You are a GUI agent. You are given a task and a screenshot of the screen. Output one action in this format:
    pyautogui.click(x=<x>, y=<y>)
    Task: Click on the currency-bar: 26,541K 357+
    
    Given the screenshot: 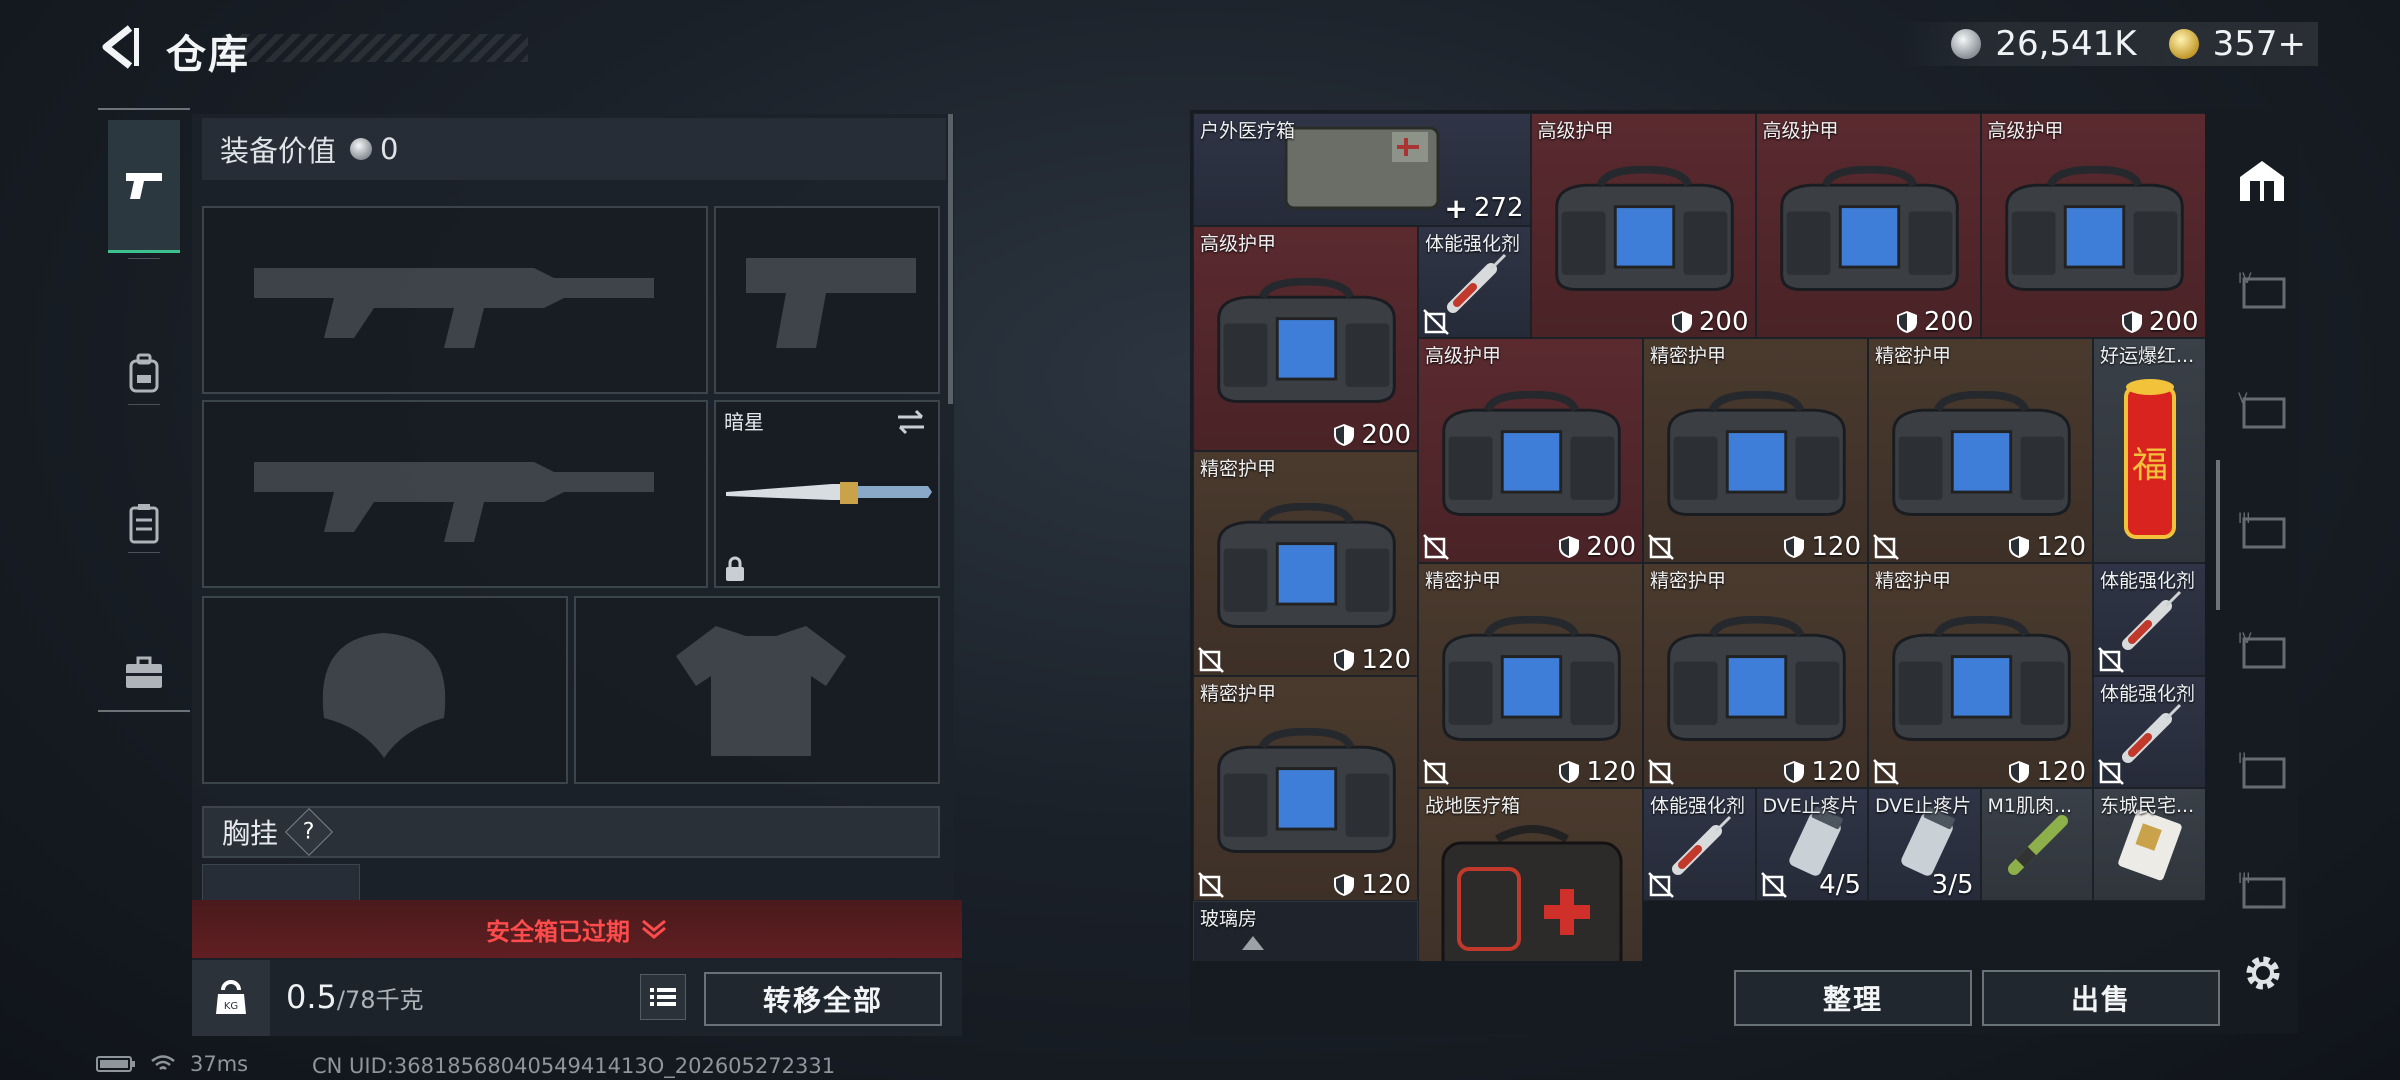 What is the action you would take?
    pyautogui.click(x=2109, y=44)
    